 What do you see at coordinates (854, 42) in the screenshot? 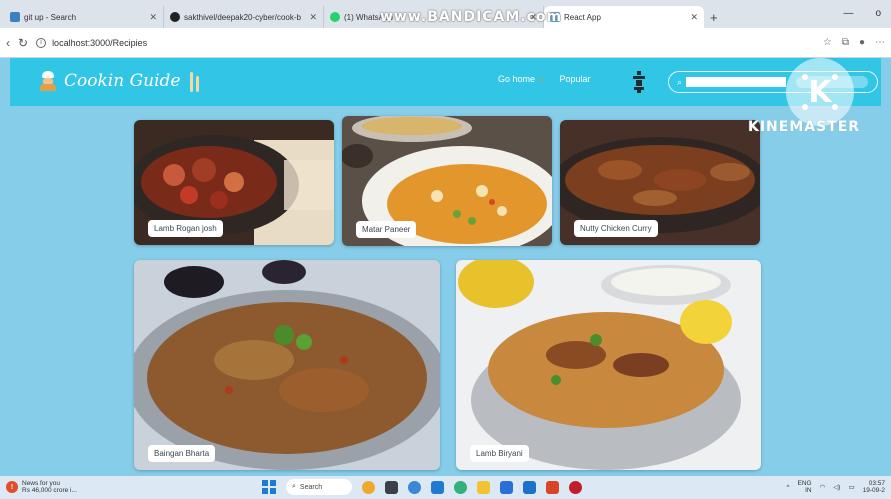
I see `browser-actions: ☆ ⧉ ● ⋯` at bounding box center [854, 42].